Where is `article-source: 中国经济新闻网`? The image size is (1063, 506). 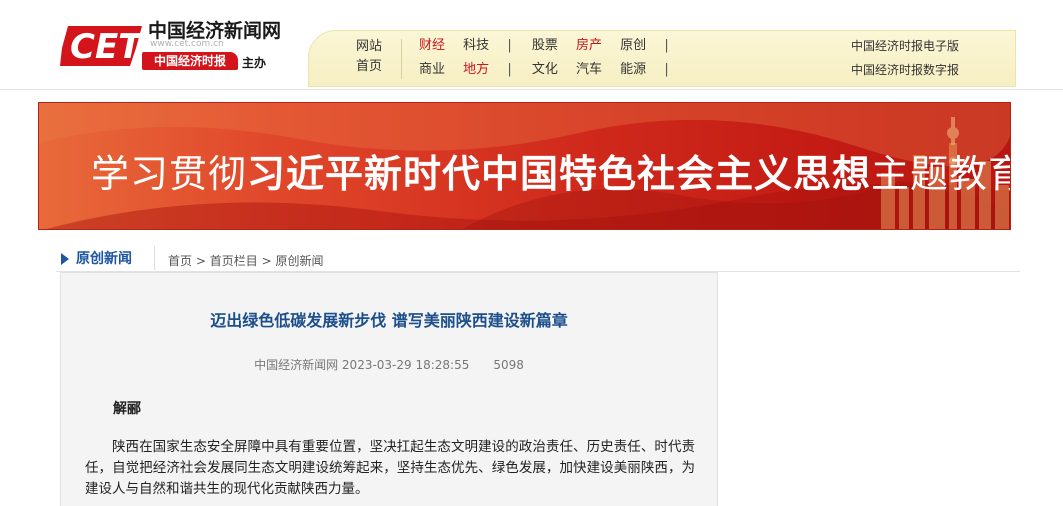
article-source: 中国经济新闻网 is located at coordinates (296, 365).